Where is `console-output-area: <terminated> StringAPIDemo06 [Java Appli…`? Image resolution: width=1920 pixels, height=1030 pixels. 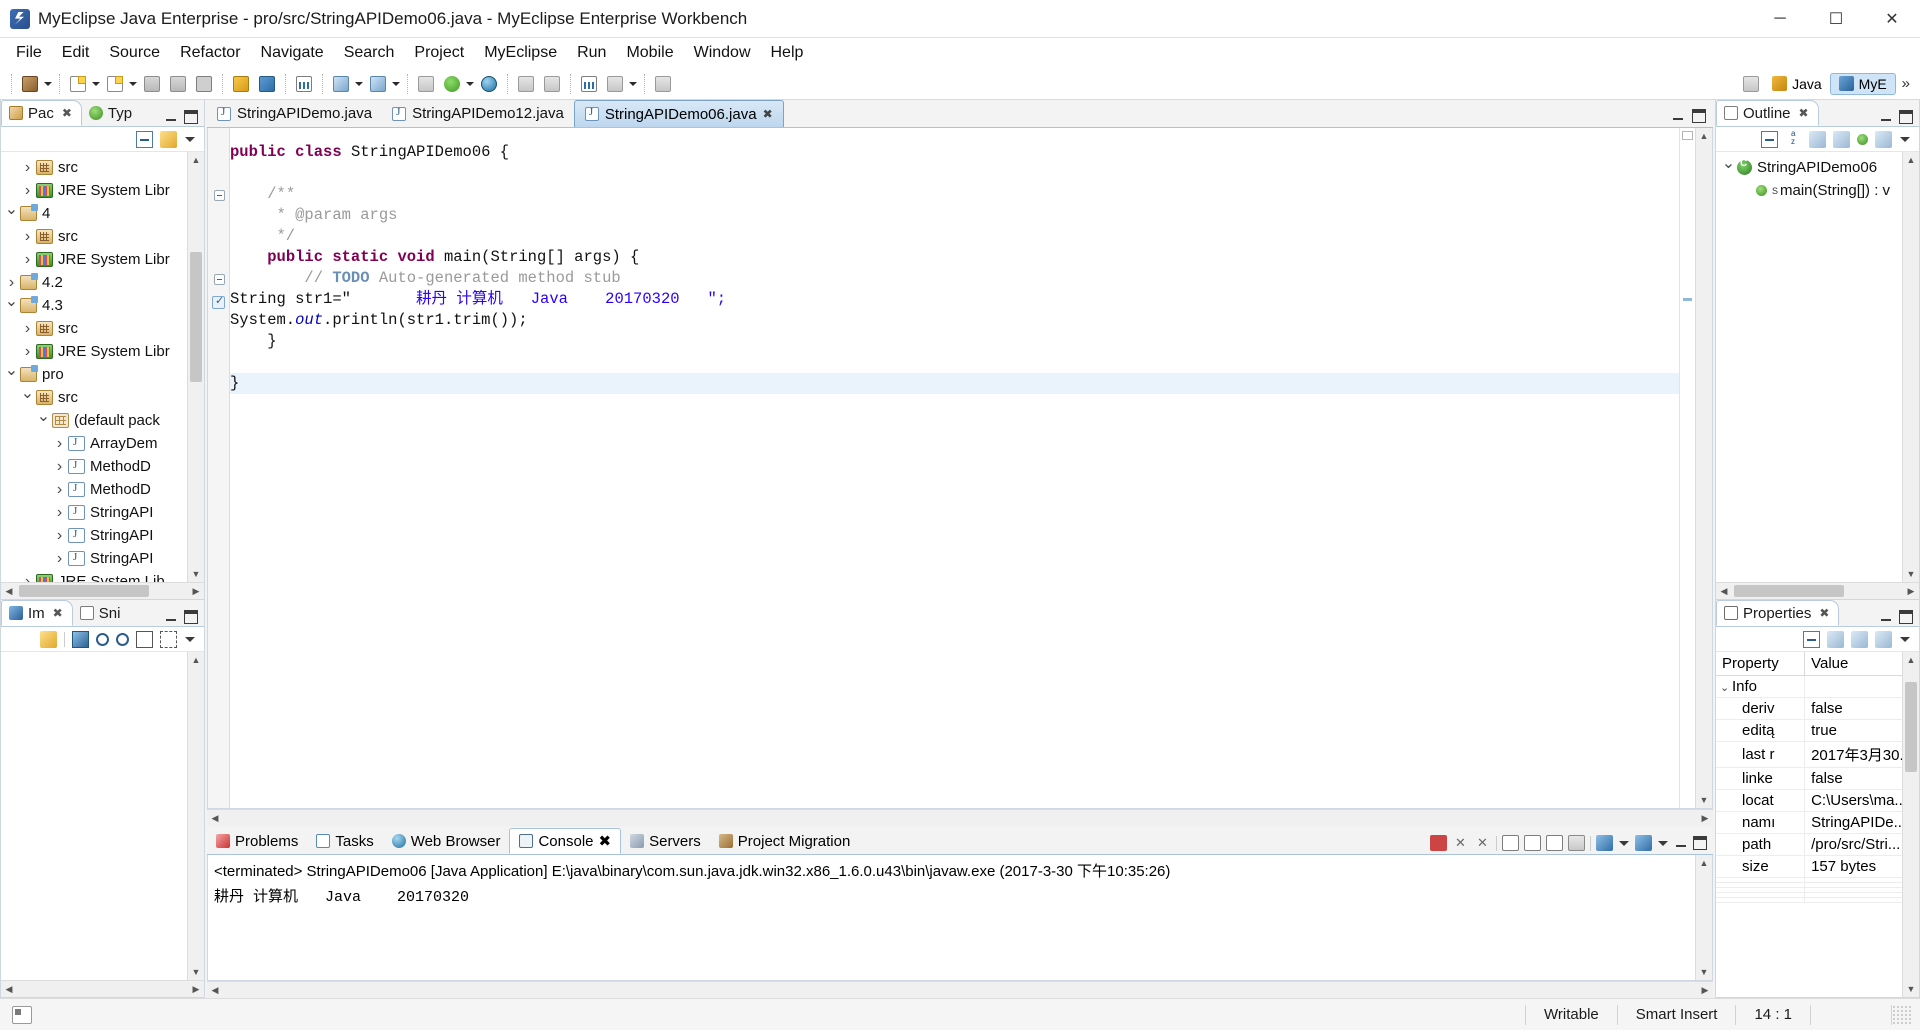
console-output-area: <terminated> StringAPIDemo06 [Java Appli… is located at coordinates (951, 917).